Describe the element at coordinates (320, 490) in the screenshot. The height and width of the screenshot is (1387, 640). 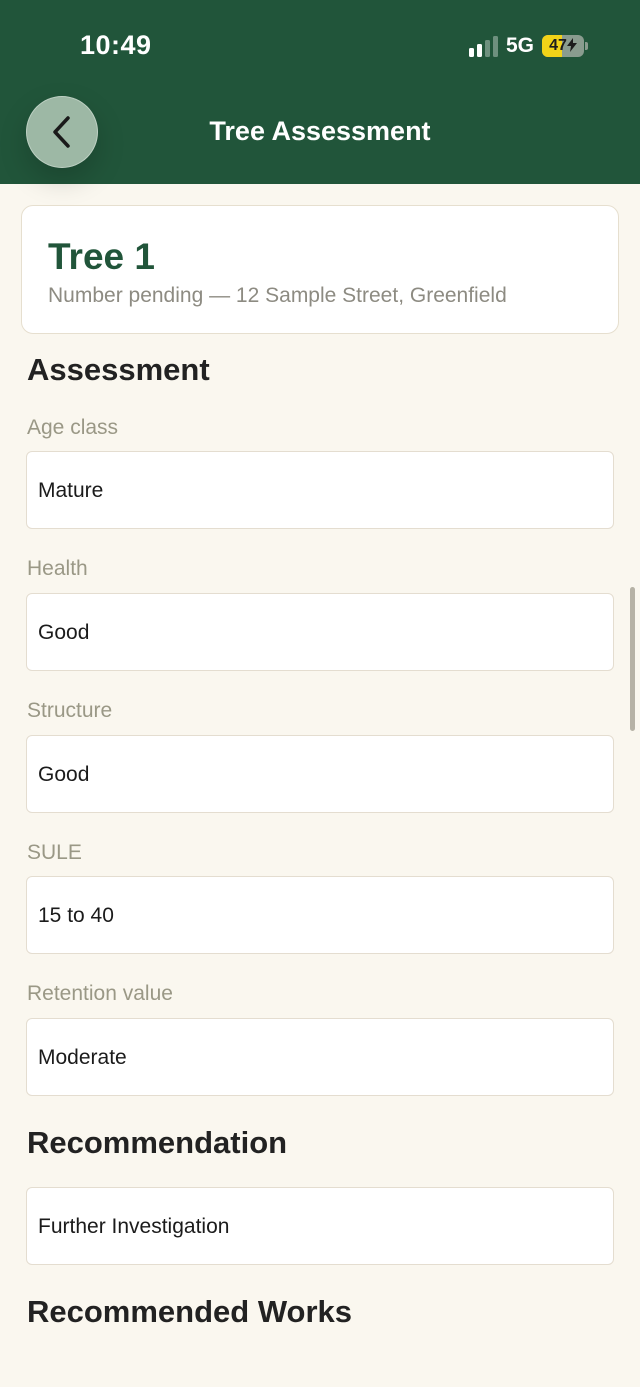
I see `age-class-field: Mature` at that location.